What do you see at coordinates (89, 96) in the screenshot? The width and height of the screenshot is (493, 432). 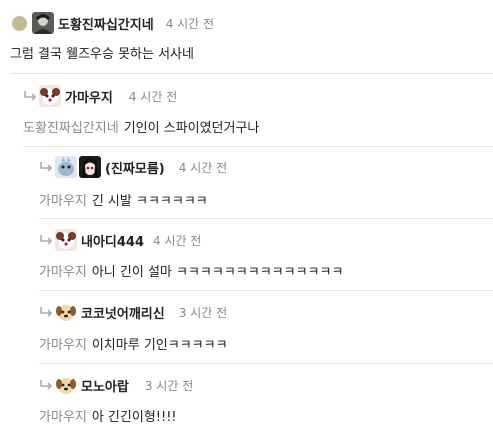 I see `author-name: 가마우지` at bounding box center [89, 96].